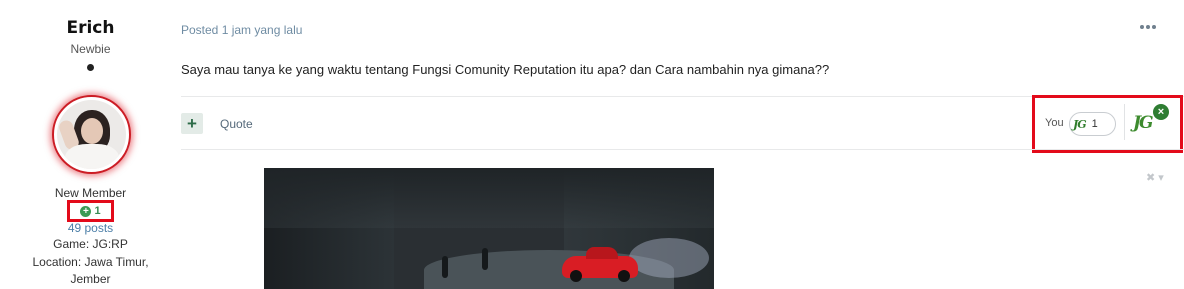 Image resolution: width=1184 pixels, height=289 pixels. I want to click on plus-circle-icon: +, so click(86, 211).